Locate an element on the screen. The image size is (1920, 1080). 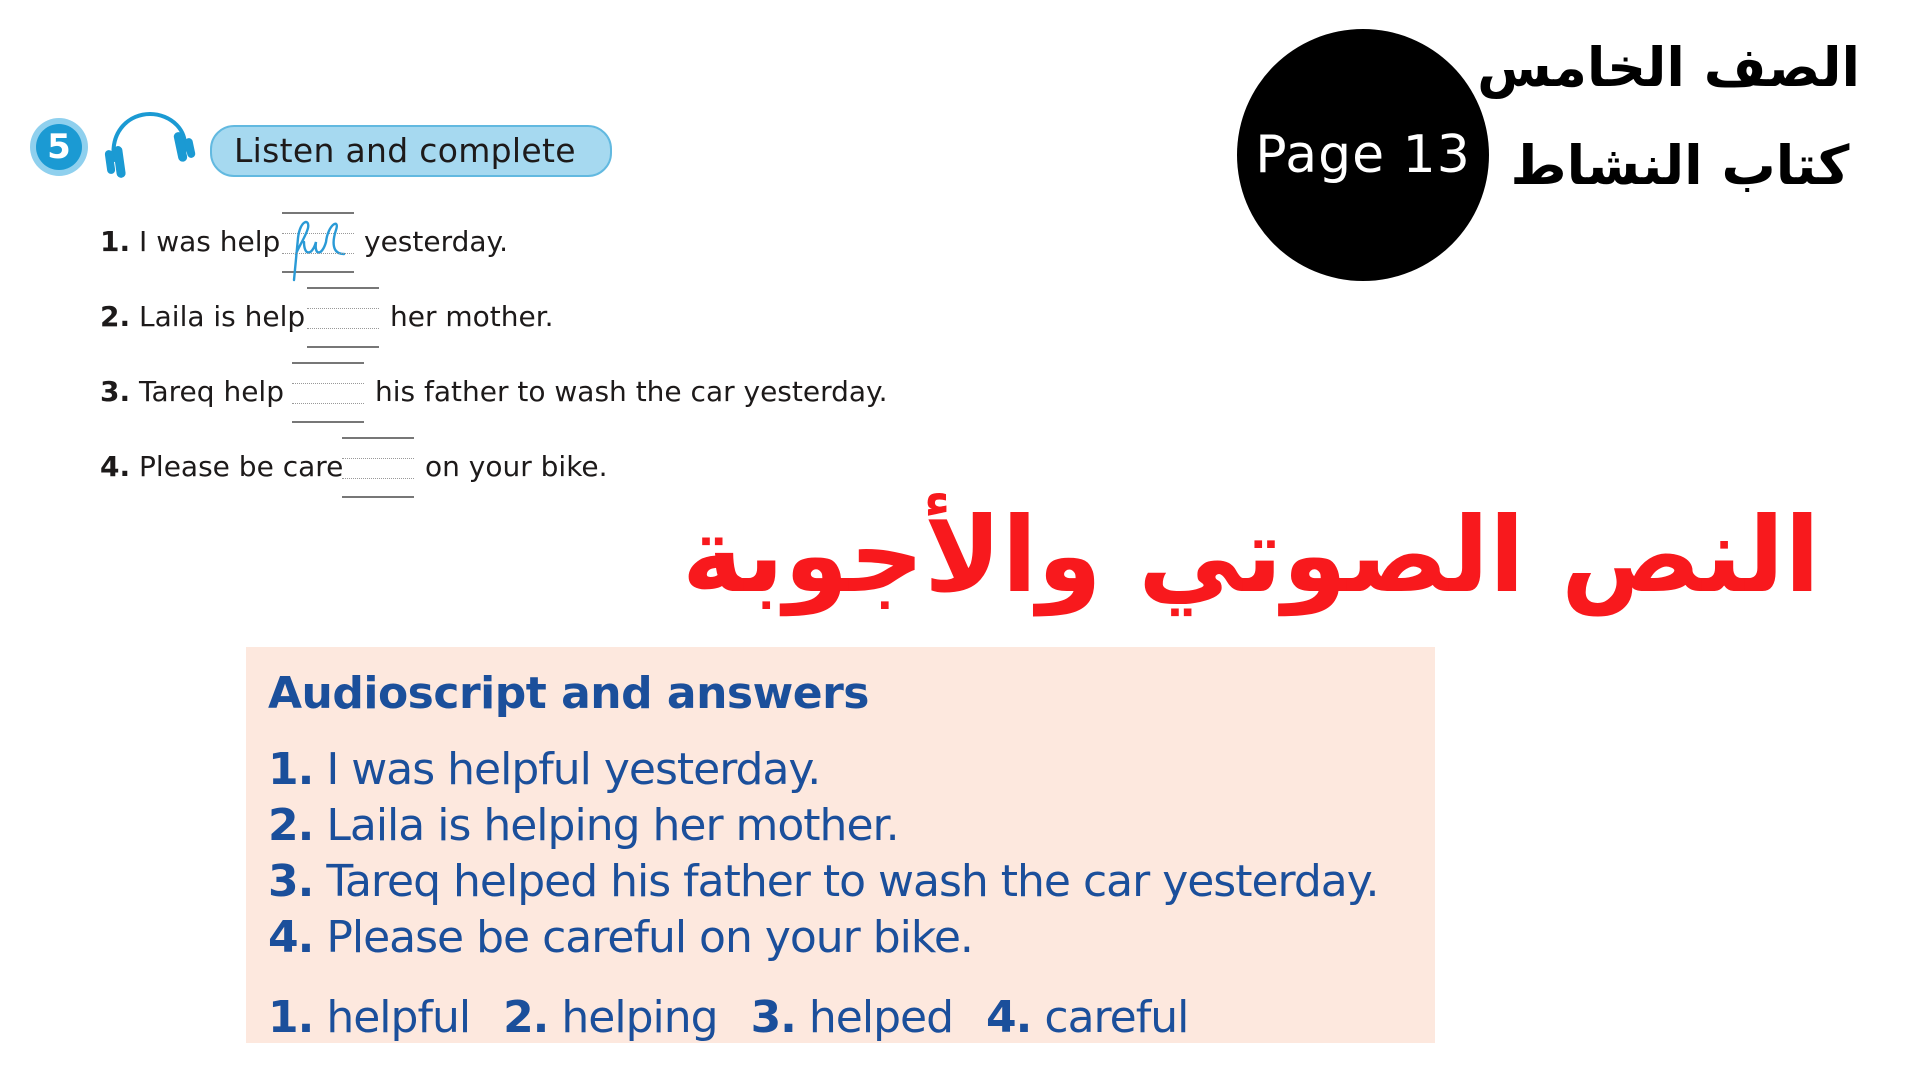
audioscript-line: 2. Laila is helping her mother. is located at coordinates (584, 826).